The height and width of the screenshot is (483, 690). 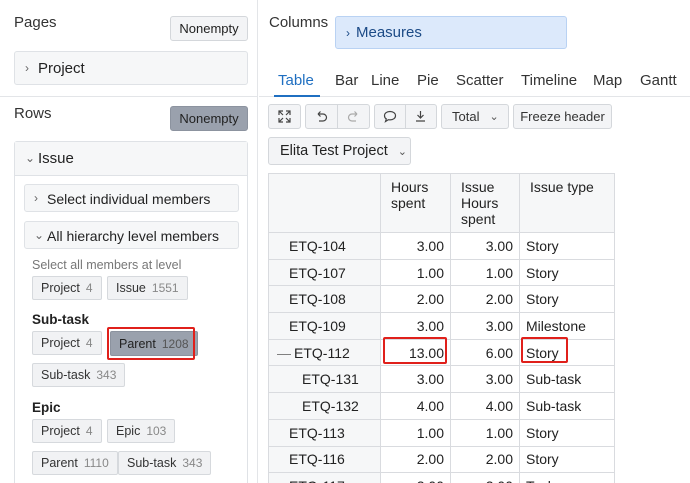 What do you see at coordinates (128, 431) in the screenshot?
I see `chip-label: Epic` at bounding box center [128, 431].